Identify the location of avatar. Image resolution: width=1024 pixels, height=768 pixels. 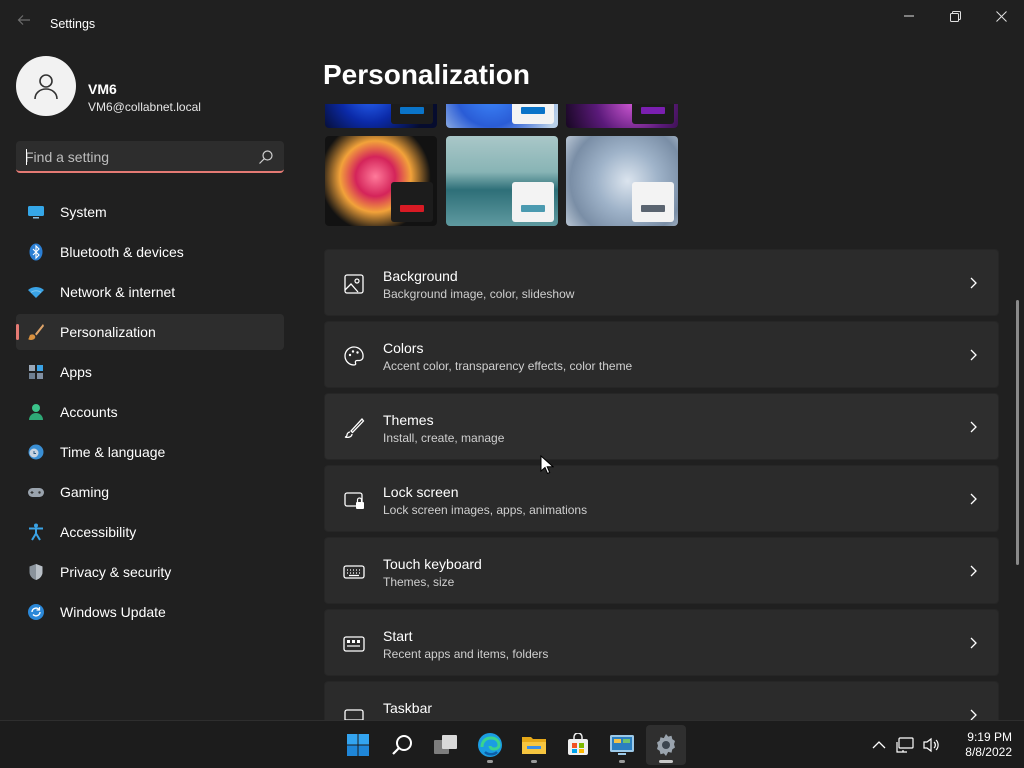
(46, 86).